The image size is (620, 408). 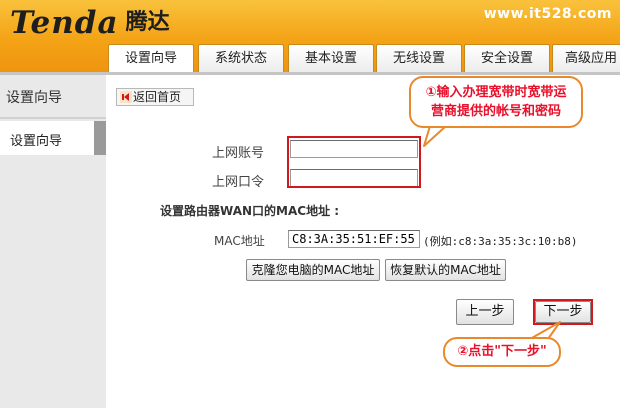 I want to click on tab-setup-wizard: 设置向导, so click(x=151, y=58).